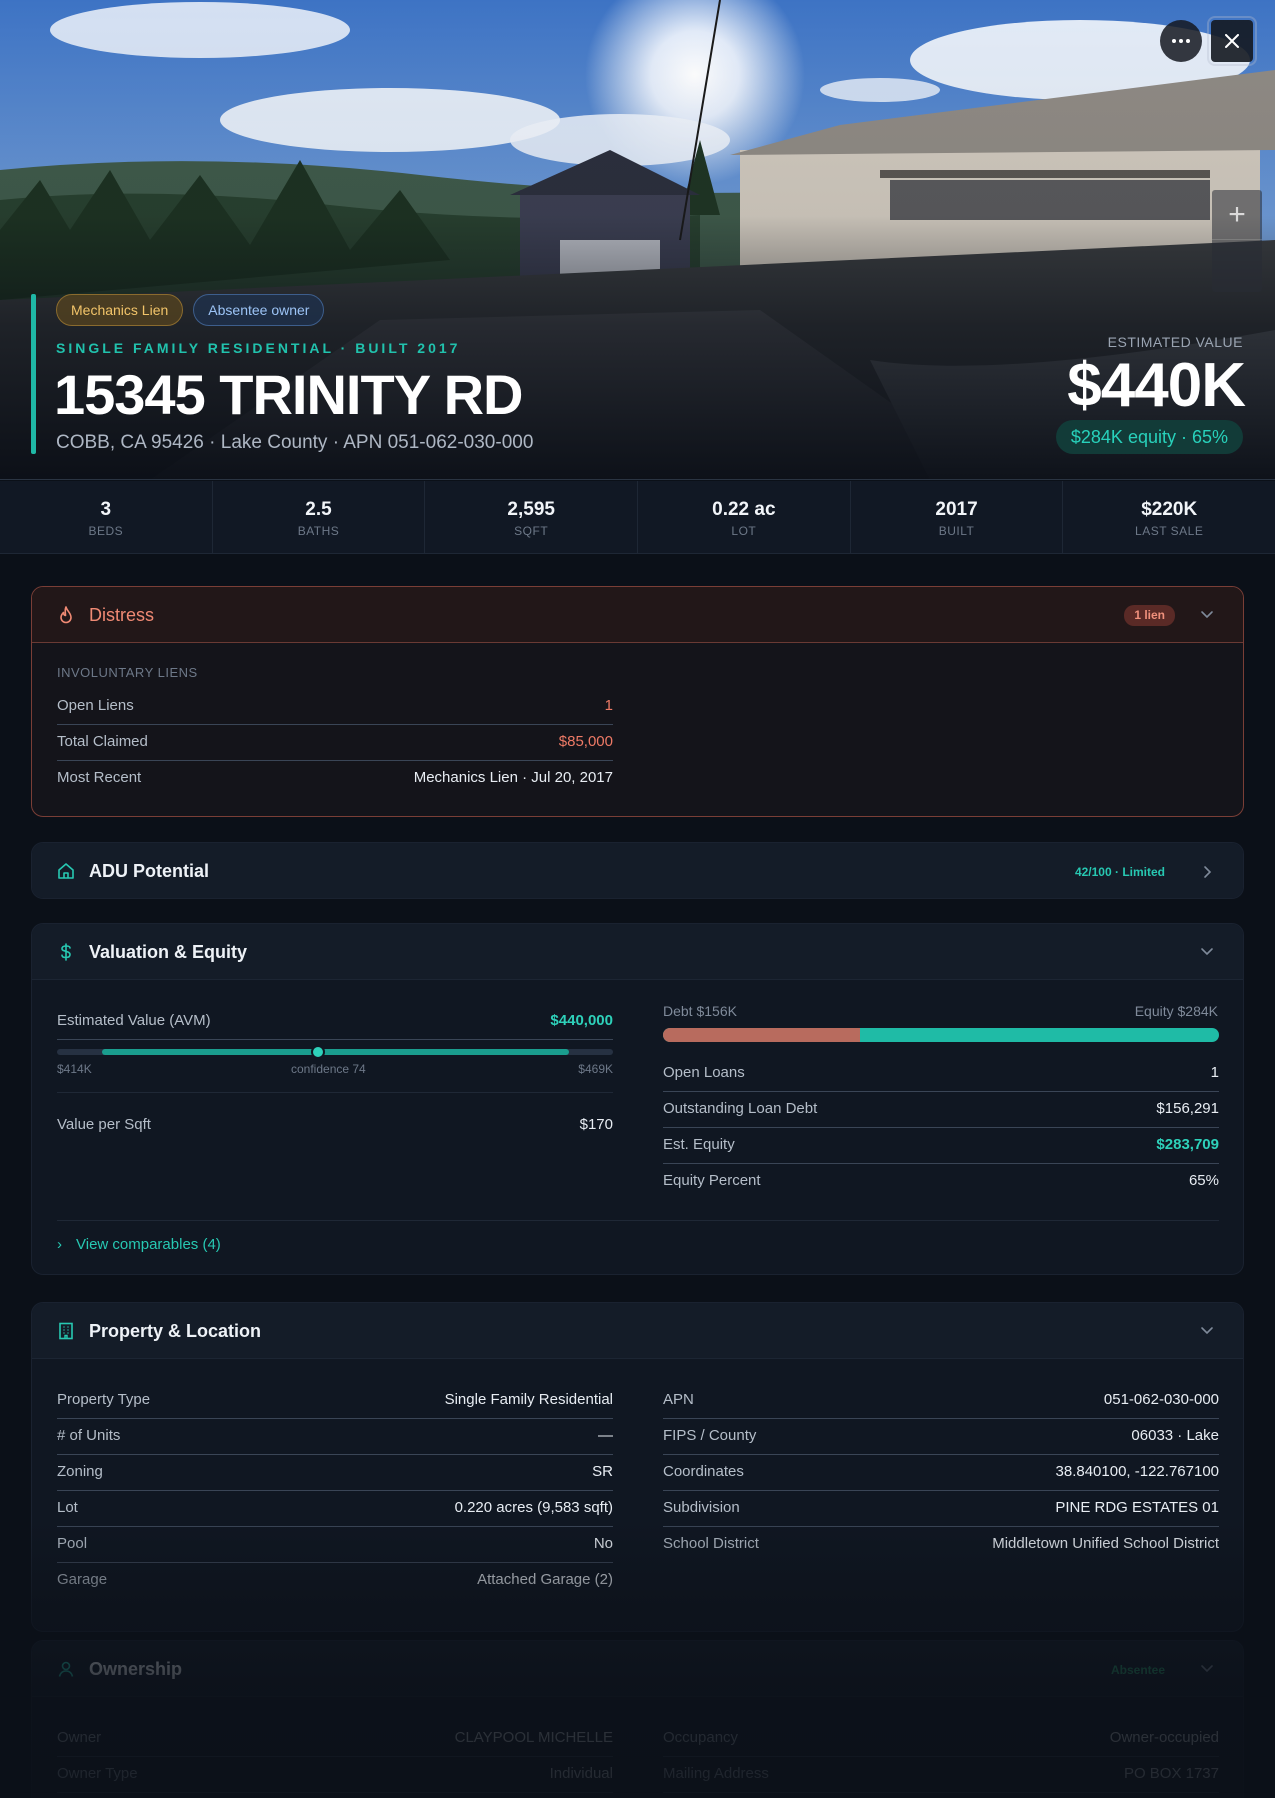  Describe the element at coordinates (710, 1435) in the screenshot. I see `row-key: FIPS / County` at that location.